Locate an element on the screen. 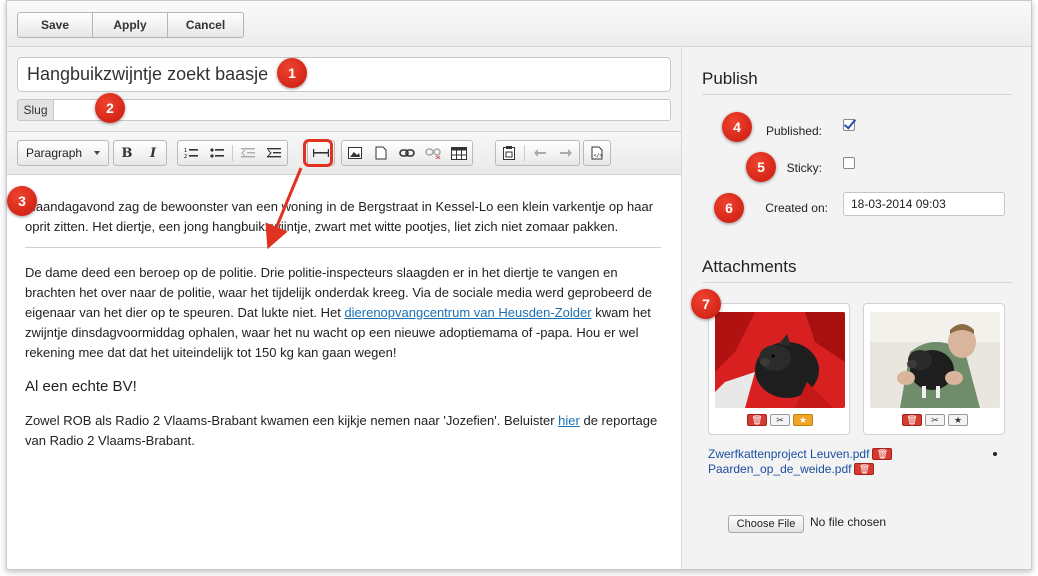 The width and height of the screenshot is (1038, 576). attachment-file: Zwerfkattenproject Leuven.pdf 🗑 is located at coordinates (800, 454).